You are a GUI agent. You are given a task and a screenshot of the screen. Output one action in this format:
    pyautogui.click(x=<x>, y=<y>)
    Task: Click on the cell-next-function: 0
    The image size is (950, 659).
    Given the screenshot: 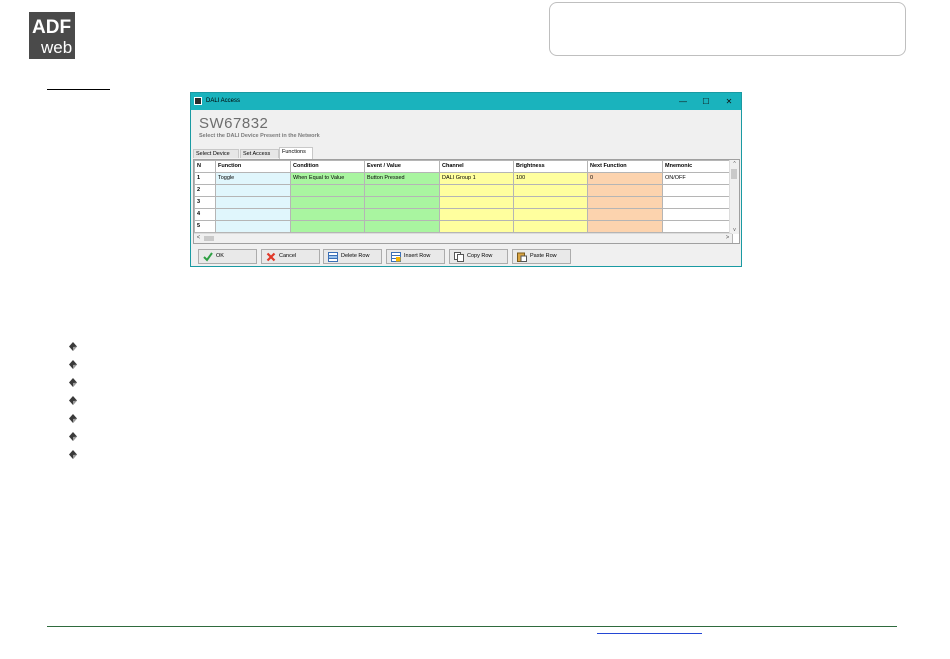 What is the action you would take?
    pyautogui.click(x=625, y=178)
    